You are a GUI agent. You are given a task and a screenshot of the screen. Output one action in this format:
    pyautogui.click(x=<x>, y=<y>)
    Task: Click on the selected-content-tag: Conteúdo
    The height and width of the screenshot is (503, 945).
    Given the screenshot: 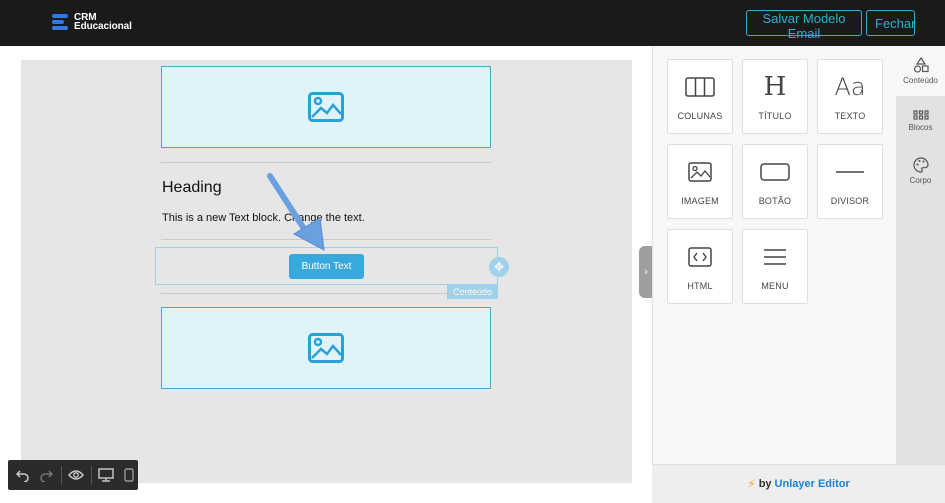 What is the action you would take?
    pyautogui.click(x=472, y=292)
    